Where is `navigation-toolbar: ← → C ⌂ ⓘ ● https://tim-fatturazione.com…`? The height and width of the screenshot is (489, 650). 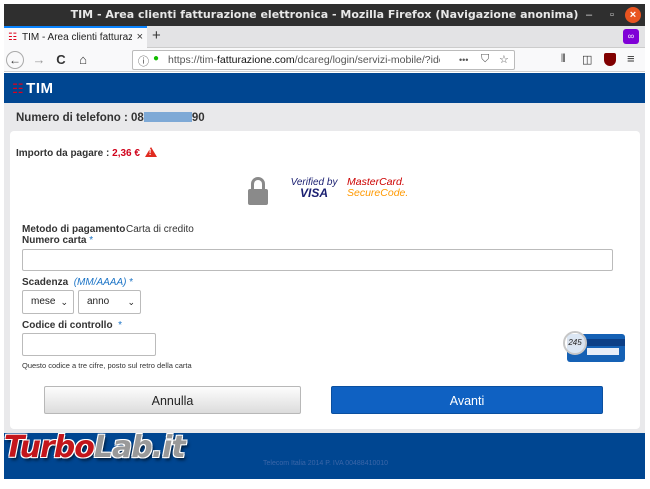 navigation-toolbar: ← → C ⌂ ⓘ ● https://tim-fatturazione.com… is located at coordinates (324, 60).